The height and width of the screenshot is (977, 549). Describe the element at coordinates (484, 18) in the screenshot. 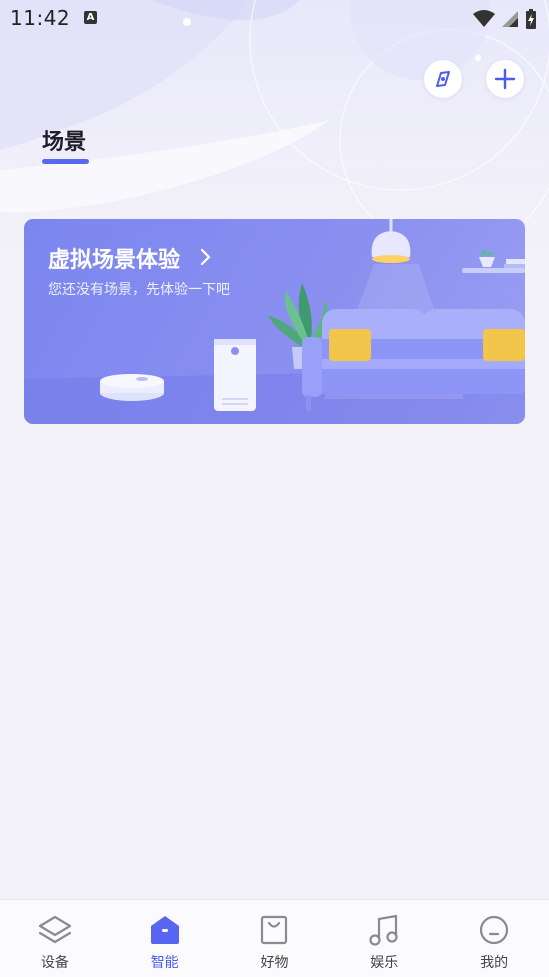

I see `wifi-icon` at that location.